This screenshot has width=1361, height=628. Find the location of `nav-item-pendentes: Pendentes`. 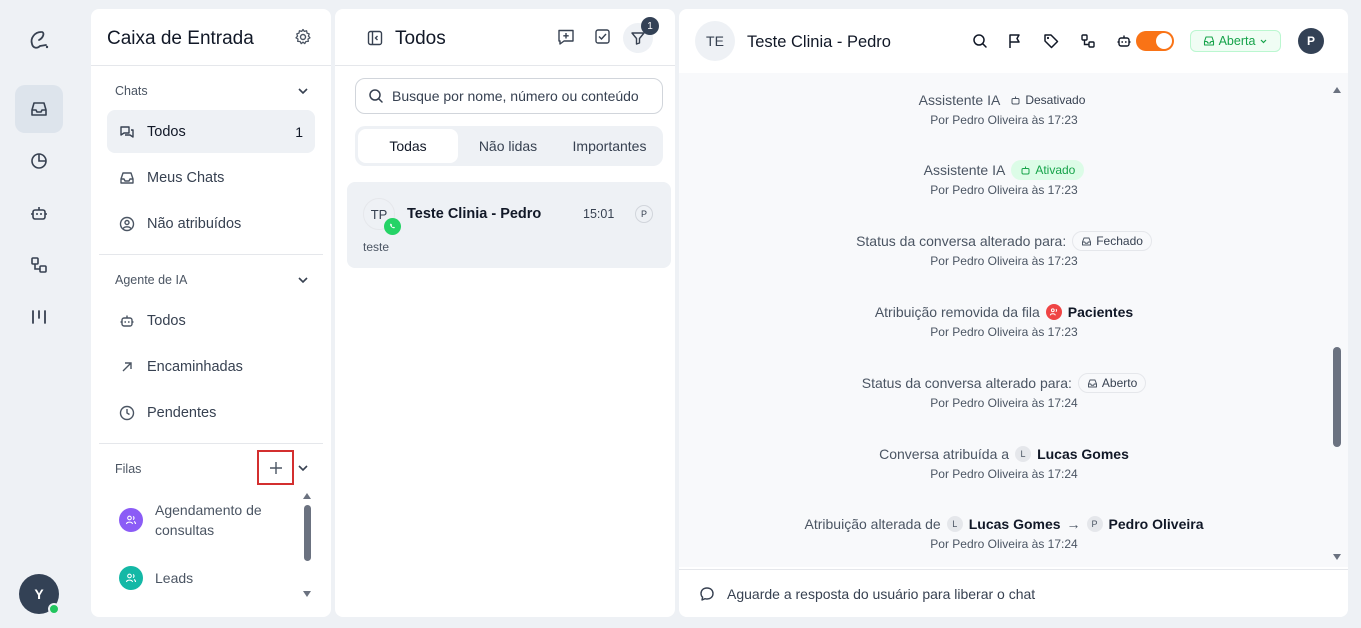

nav-item-pendentes: Pendentes is located at coordinates (211, 412).